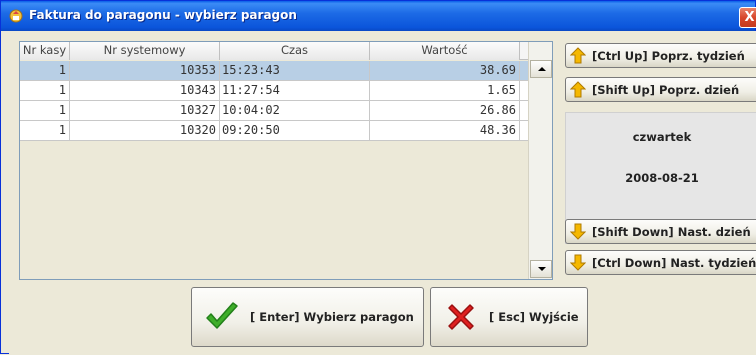  Describe the element at coordinates (145, 90) in the screenshot. I see `cell-nr-systemowy: 10343` at that location.